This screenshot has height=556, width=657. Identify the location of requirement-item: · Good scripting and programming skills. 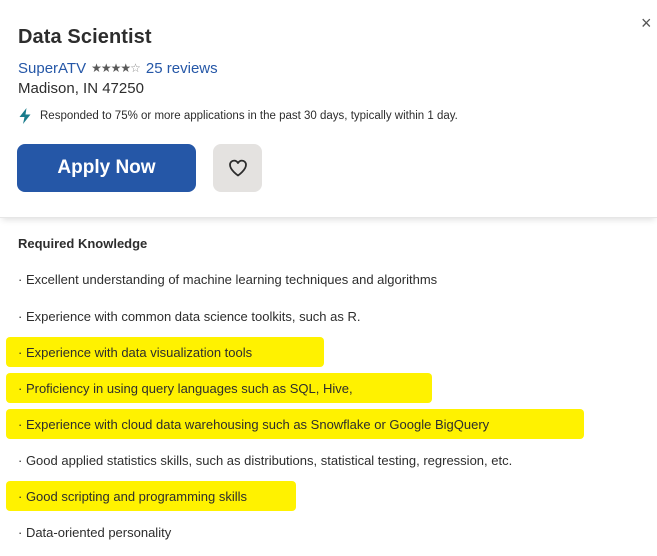
(133, 496).